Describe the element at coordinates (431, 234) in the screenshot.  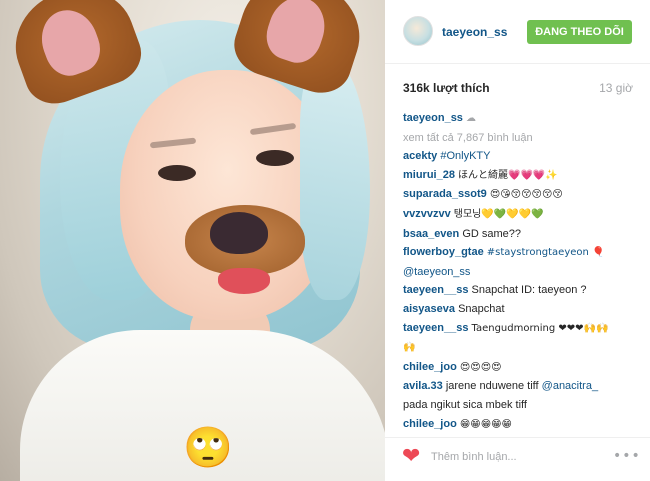
I see `comment-username: bsaa_even` at that location.